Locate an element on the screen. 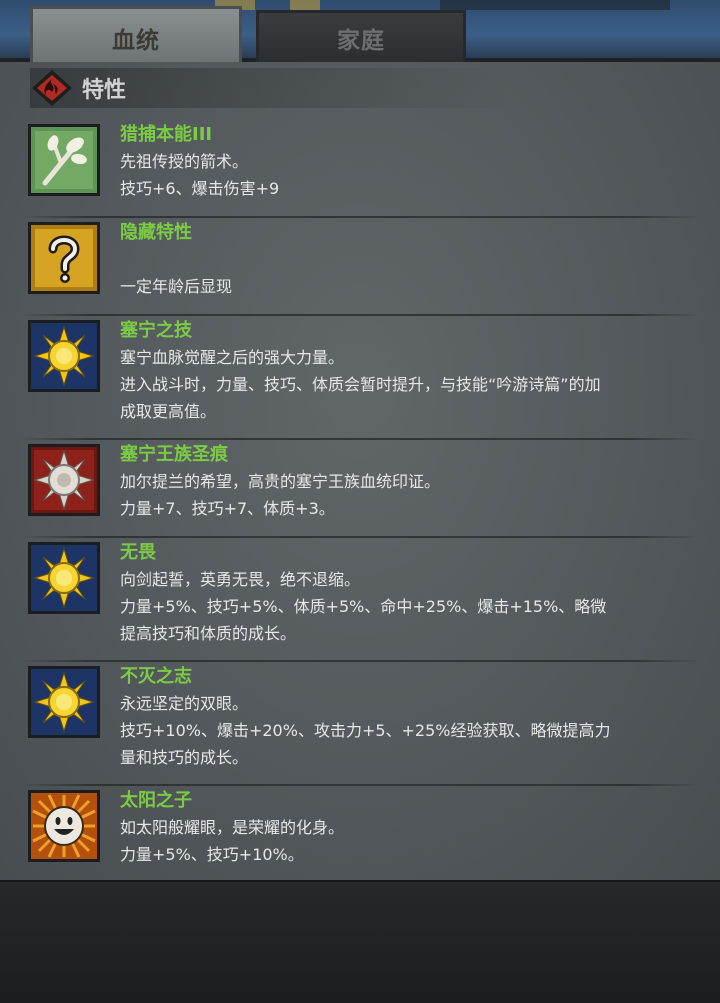 This screenshot has height=1003, width=720. smiling-sun-icon is located at coordinates (64, 826).